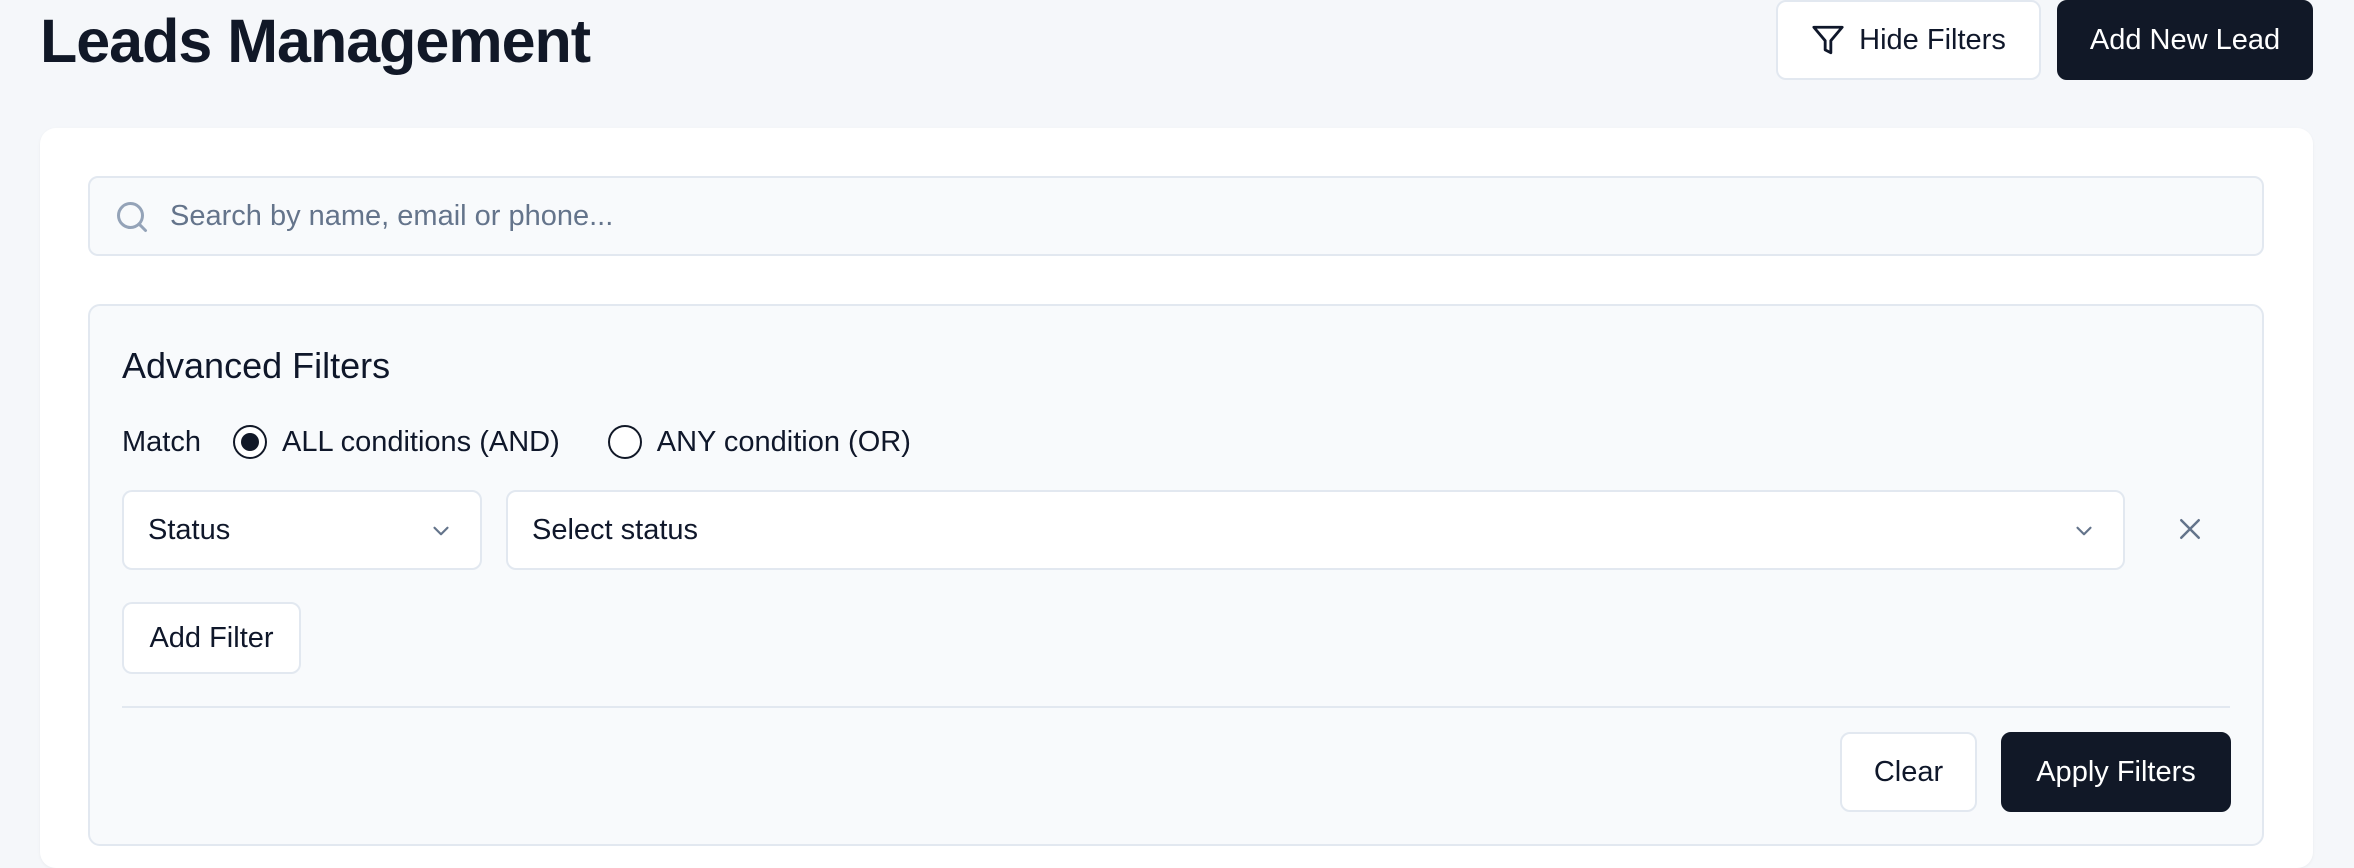 This screenshot has width=2354, height=868. What do you see at coordinates (161, 441) in the screenshot?
I see `match-label: Match` at bounding box center [161, 441].